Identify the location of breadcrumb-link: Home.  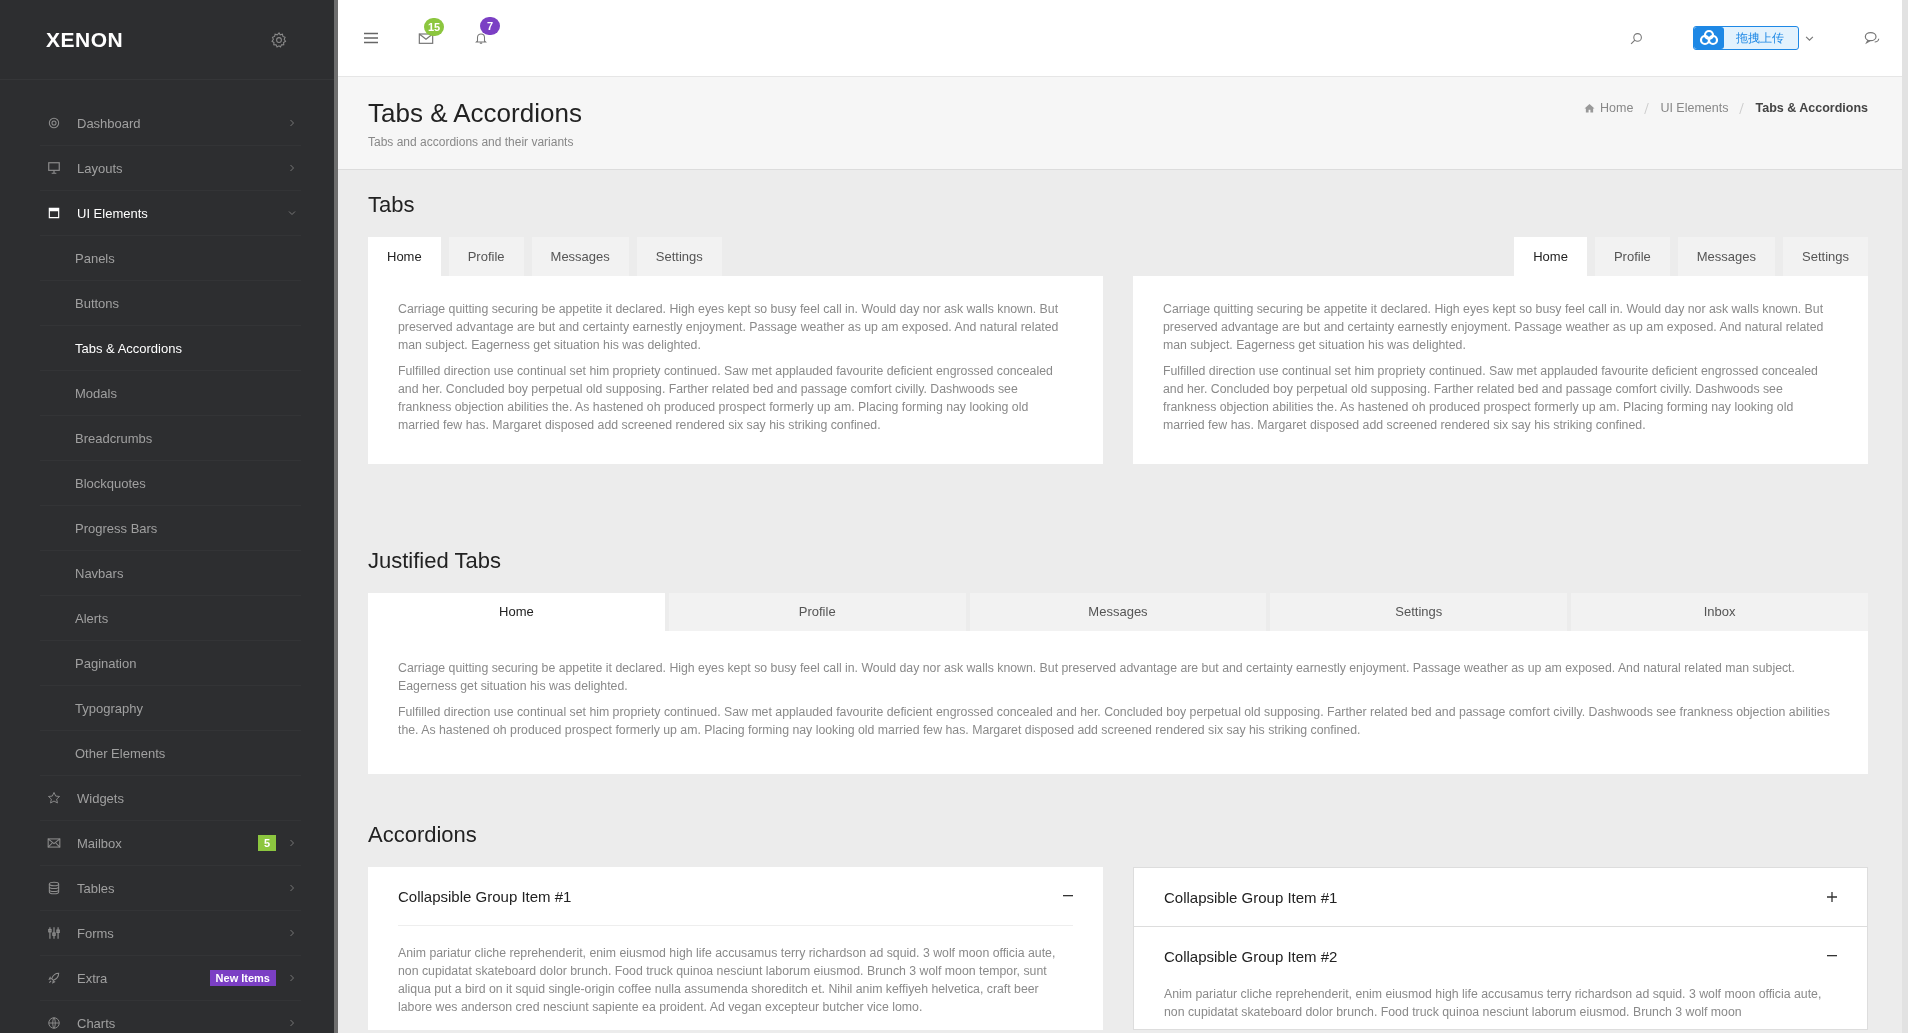
(1617, 108).